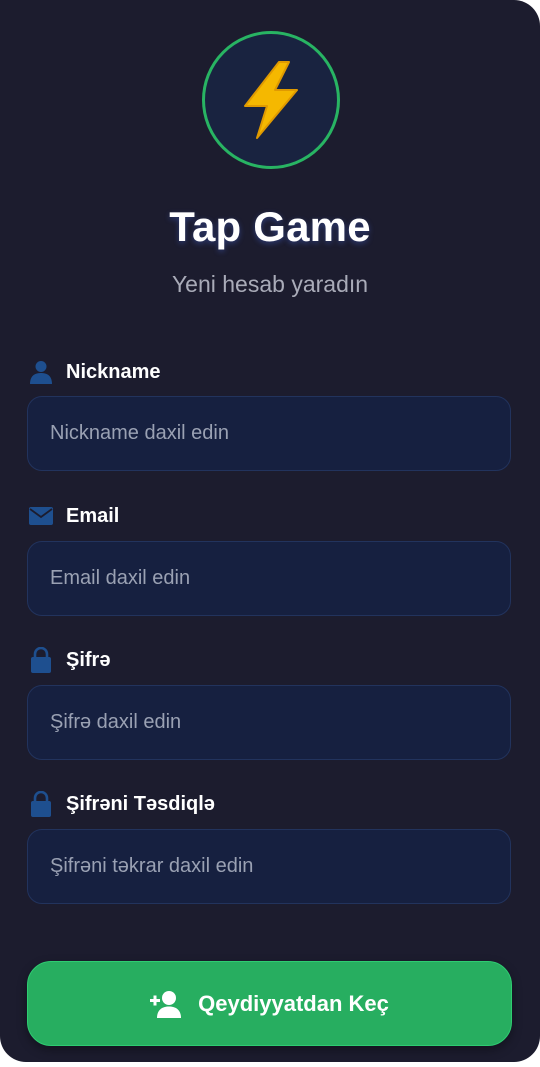 The width and height of the screenshot is (540, 1067). I want to click on email-label: Email, so click(74, 516).